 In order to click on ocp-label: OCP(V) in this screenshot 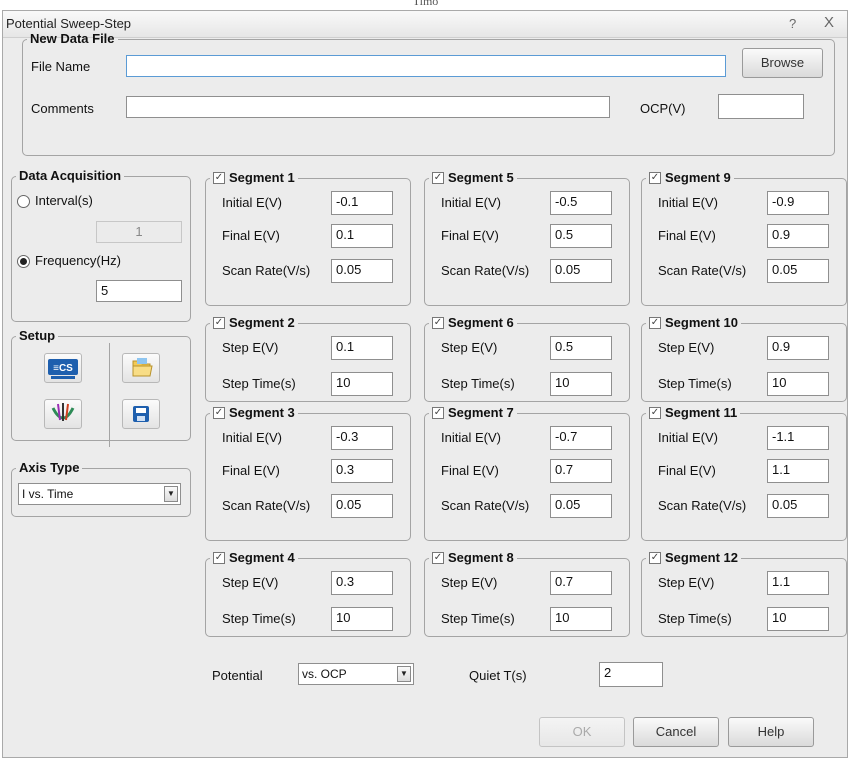, I will do `click(663, 108)`.